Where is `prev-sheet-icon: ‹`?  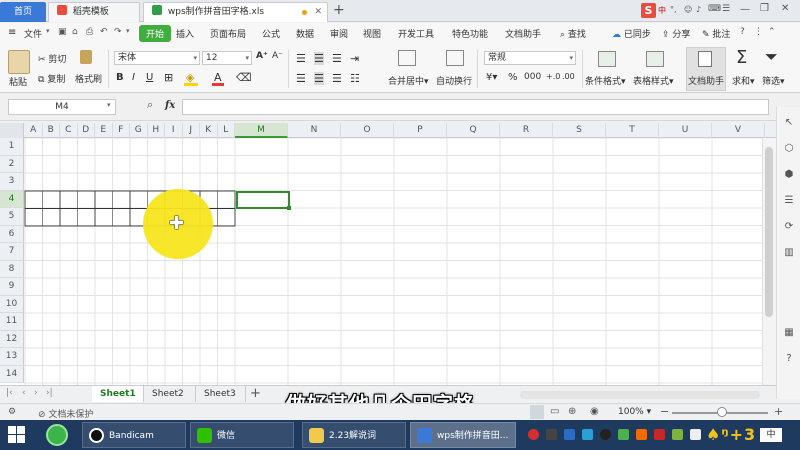 prev-sheet-icon: ‹ is located at coordinates (24, 393).